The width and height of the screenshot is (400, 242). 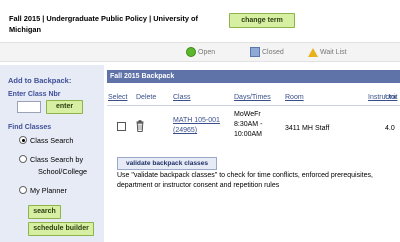 I want to click on units: 4.0, so click(x=390, y=128).